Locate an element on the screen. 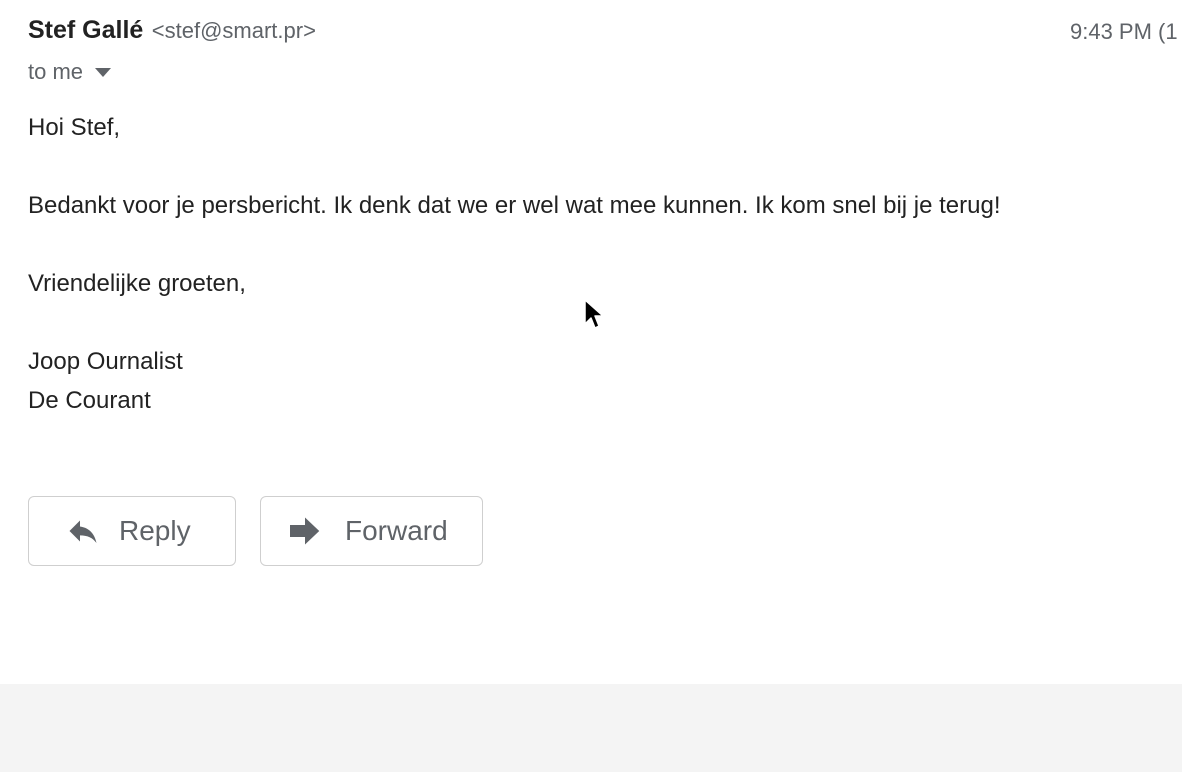 The height and width of the screenshot is (772, 1182). sender-header: Stef Gallé <stef@smart.pr> is located at coordinates (172, 30).